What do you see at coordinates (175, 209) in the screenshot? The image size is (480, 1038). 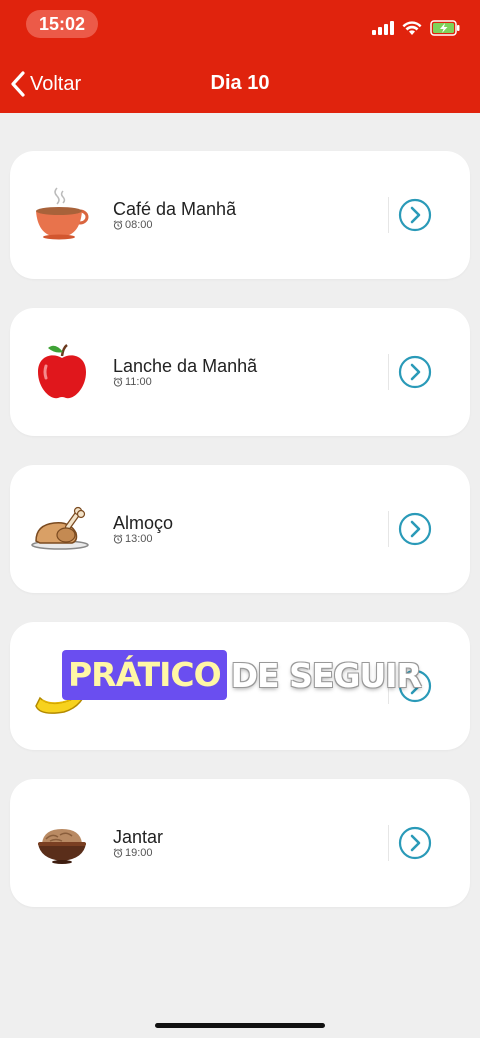 I see `meal-name: Café da Manhã` at bounding box center [175, 209].